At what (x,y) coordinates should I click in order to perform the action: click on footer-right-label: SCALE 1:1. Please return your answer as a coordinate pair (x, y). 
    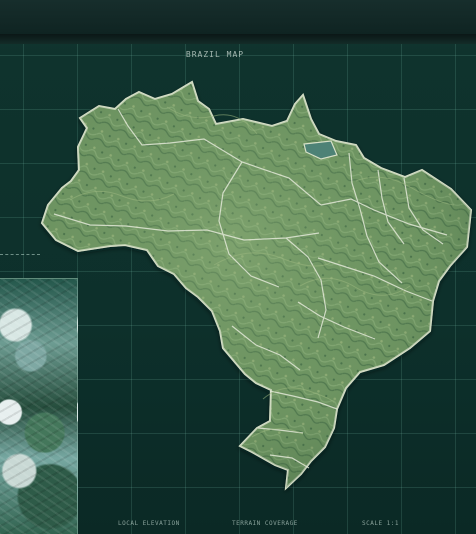
    Looking at the image, I should click on (381, 523).